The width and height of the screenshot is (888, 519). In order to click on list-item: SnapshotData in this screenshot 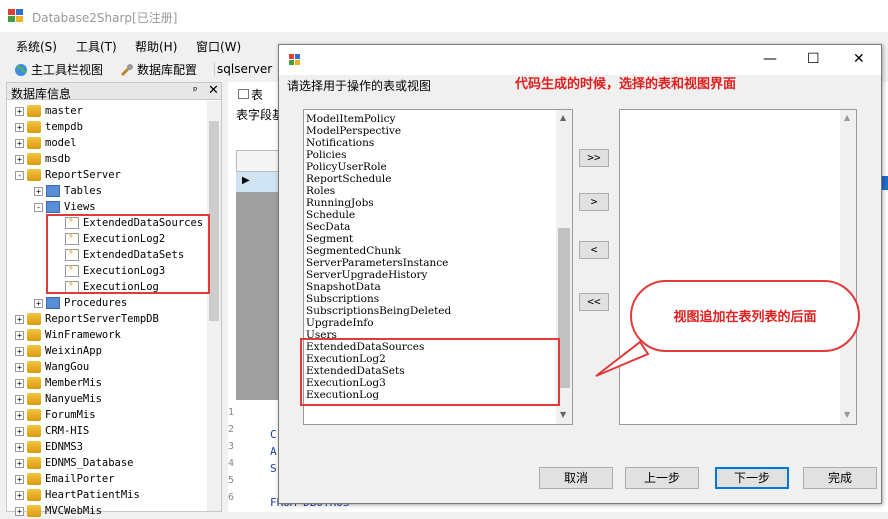, I will do `click(378, 287)`.